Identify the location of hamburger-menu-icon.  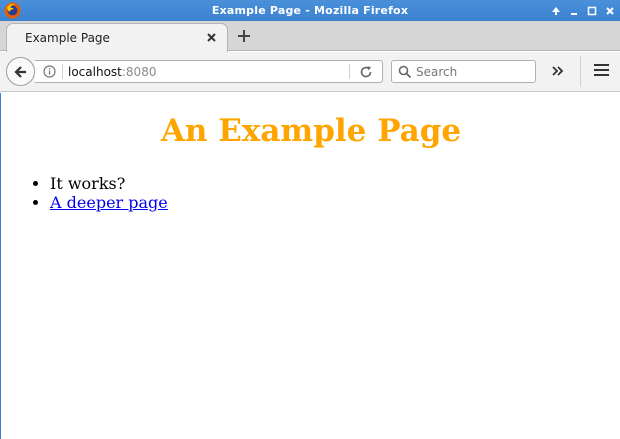
(601, 71).